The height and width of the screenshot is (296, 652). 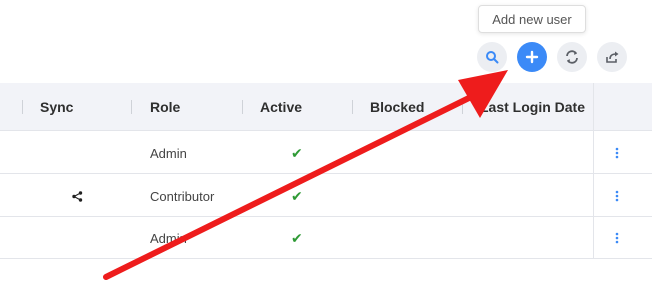 I want to click on export-button, so click(x=612, y=57).